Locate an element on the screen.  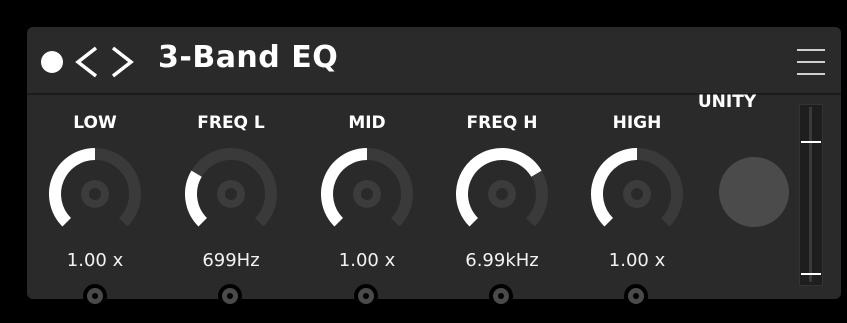
high-knob is located at coordinates (637, 194).